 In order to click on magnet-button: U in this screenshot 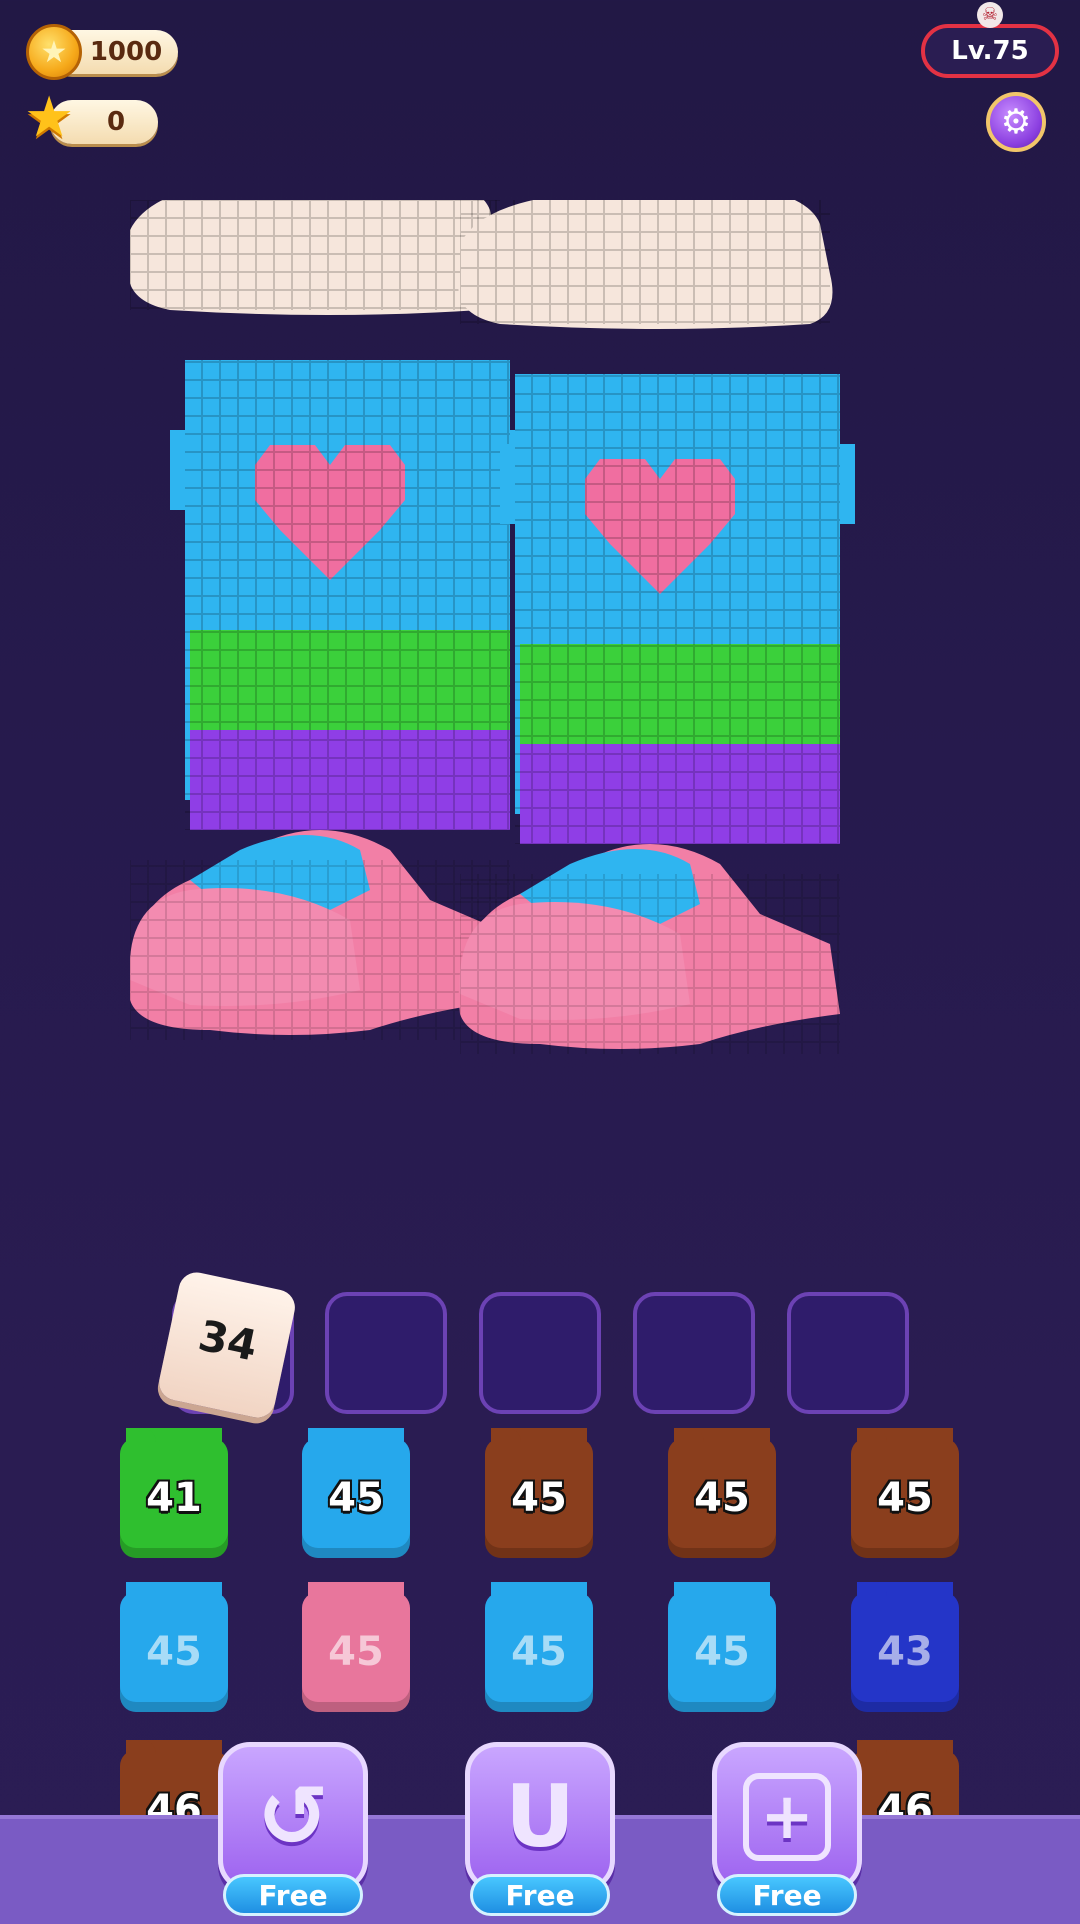, I will do `click(540, 1817)`.